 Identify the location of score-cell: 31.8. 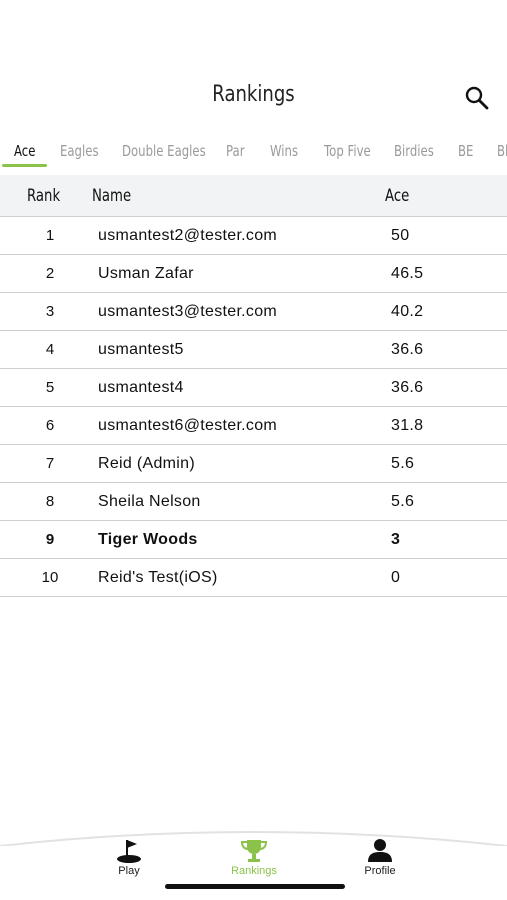
(407, 425).